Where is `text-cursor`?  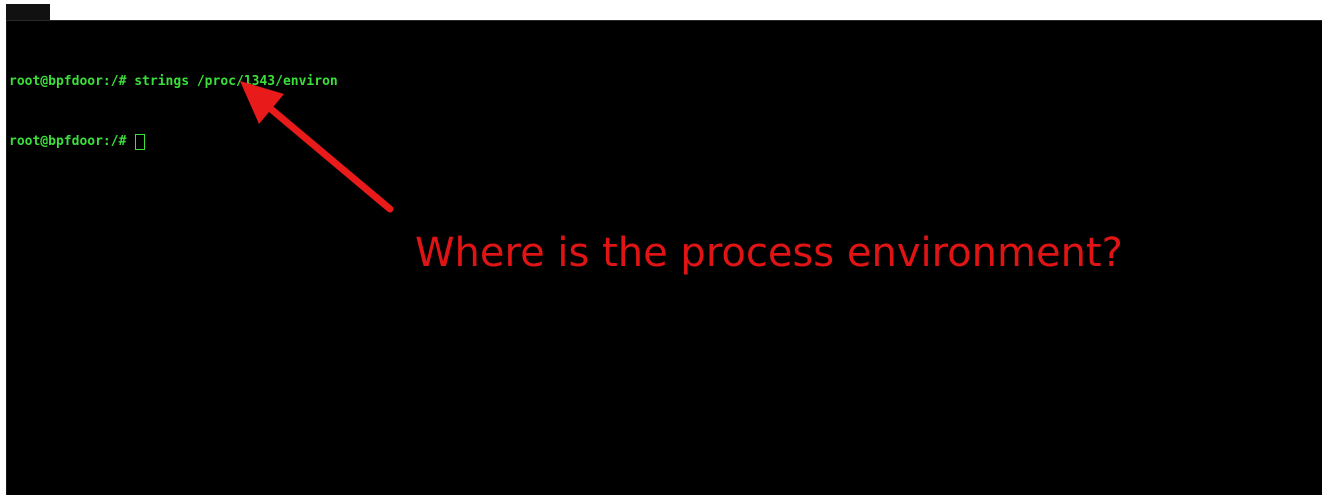 text-cursor is located at coordinates (140, 142).